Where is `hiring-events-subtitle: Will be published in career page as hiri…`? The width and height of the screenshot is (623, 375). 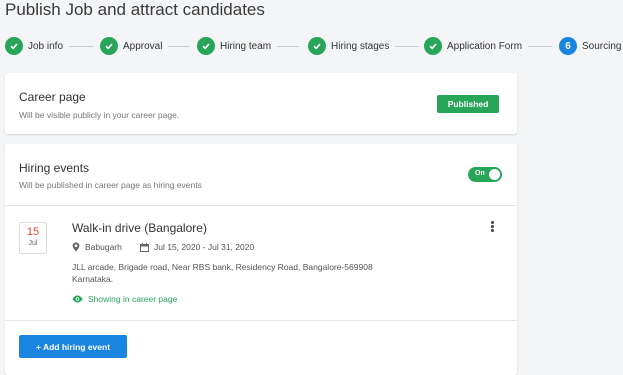
hiring-events-subtitle: Will be published in career page as hiri… is located at coordinates (110, 185).